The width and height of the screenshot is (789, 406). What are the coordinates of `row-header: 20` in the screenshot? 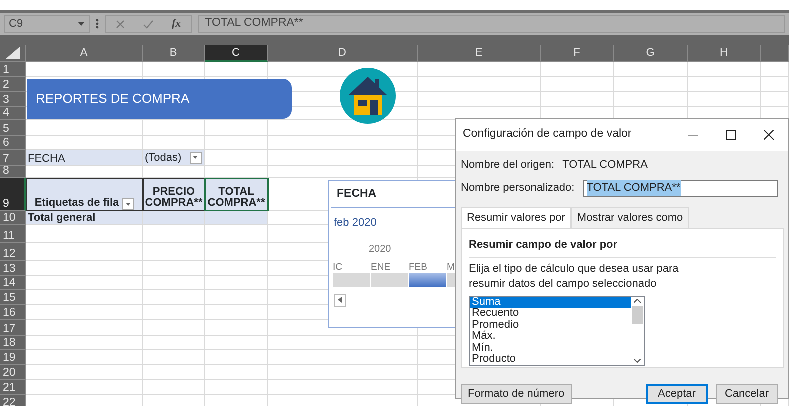 It's located at (13, 372).